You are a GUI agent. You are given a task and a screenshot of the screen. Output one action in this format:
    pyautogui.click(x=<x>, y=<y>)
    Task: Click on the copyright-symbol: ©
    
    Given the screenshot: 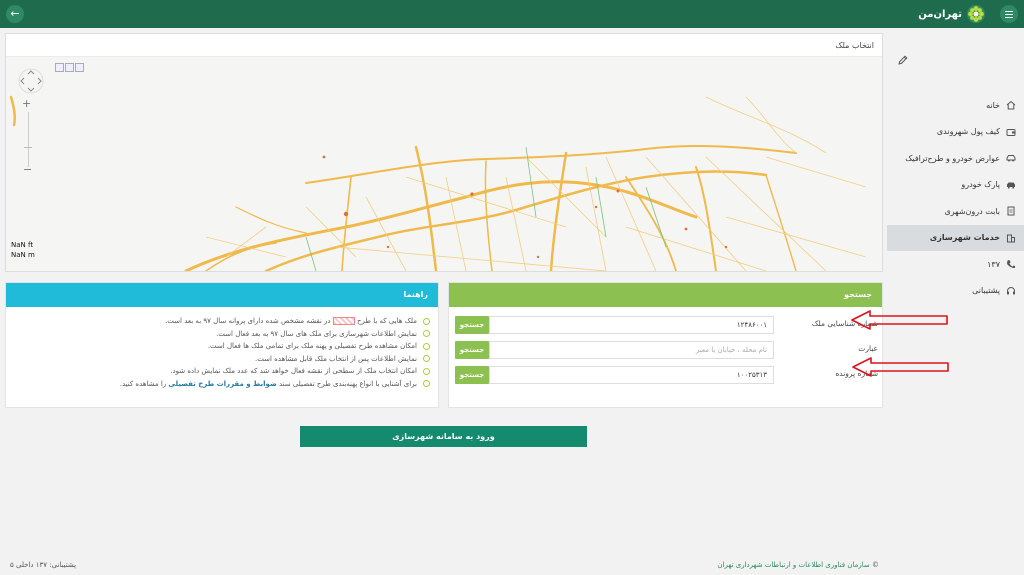 What is the action you would take?
    pyautogui.click(x=875, y=565)
    